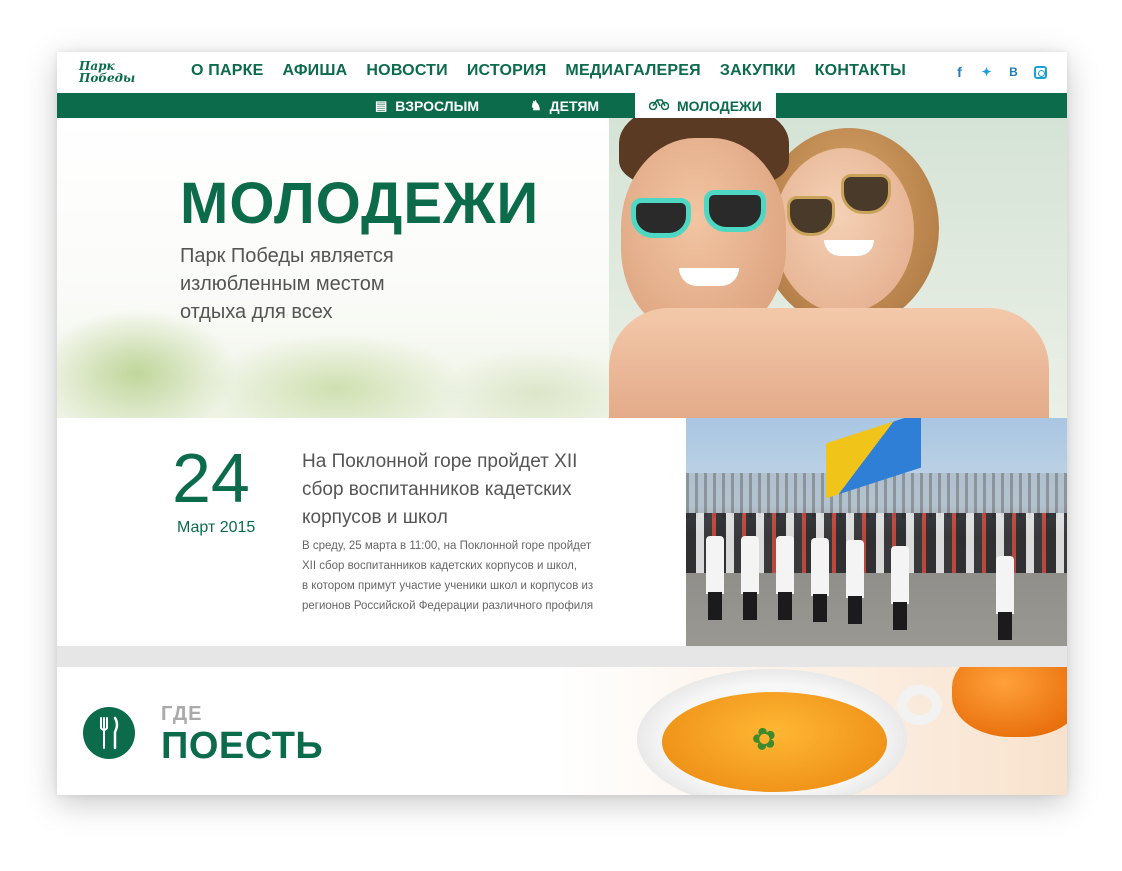  Describe the element at coordinates (437, 105) in the screenshot. I see `tab-adults-label: ВЗРОСЛЫМ` at that location.